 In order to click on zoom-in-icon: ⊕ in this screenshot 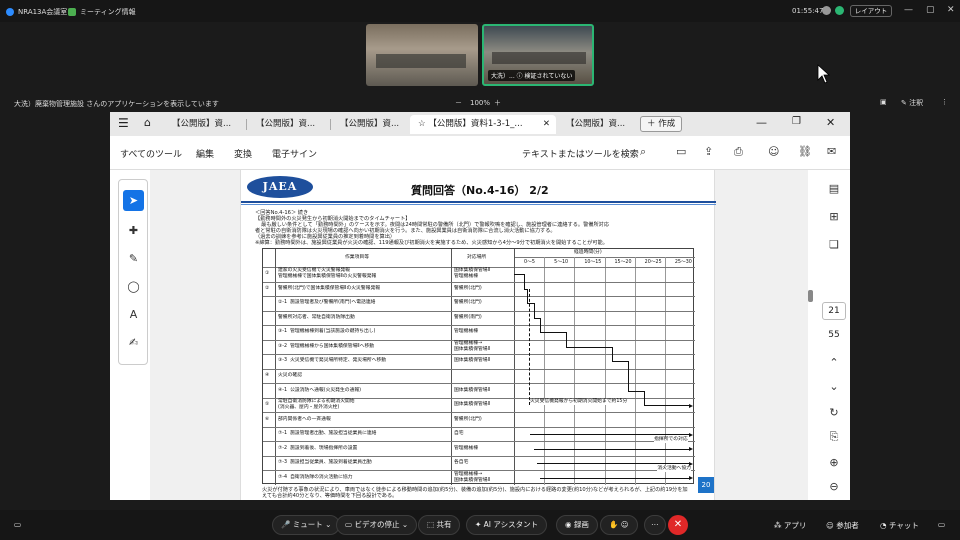, I will do `click(834, 462)`.